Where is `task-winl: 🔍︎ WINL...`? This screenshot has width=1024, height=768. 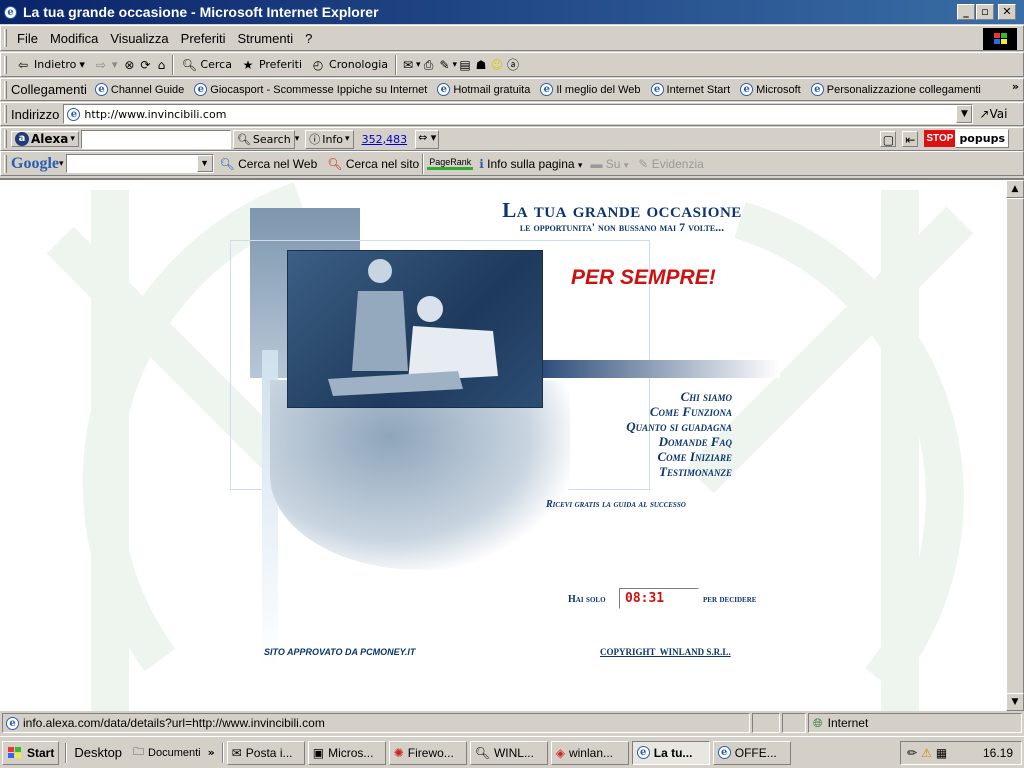 task-winl: 🔍︎ WINL... is located at coordinates (508, 752).